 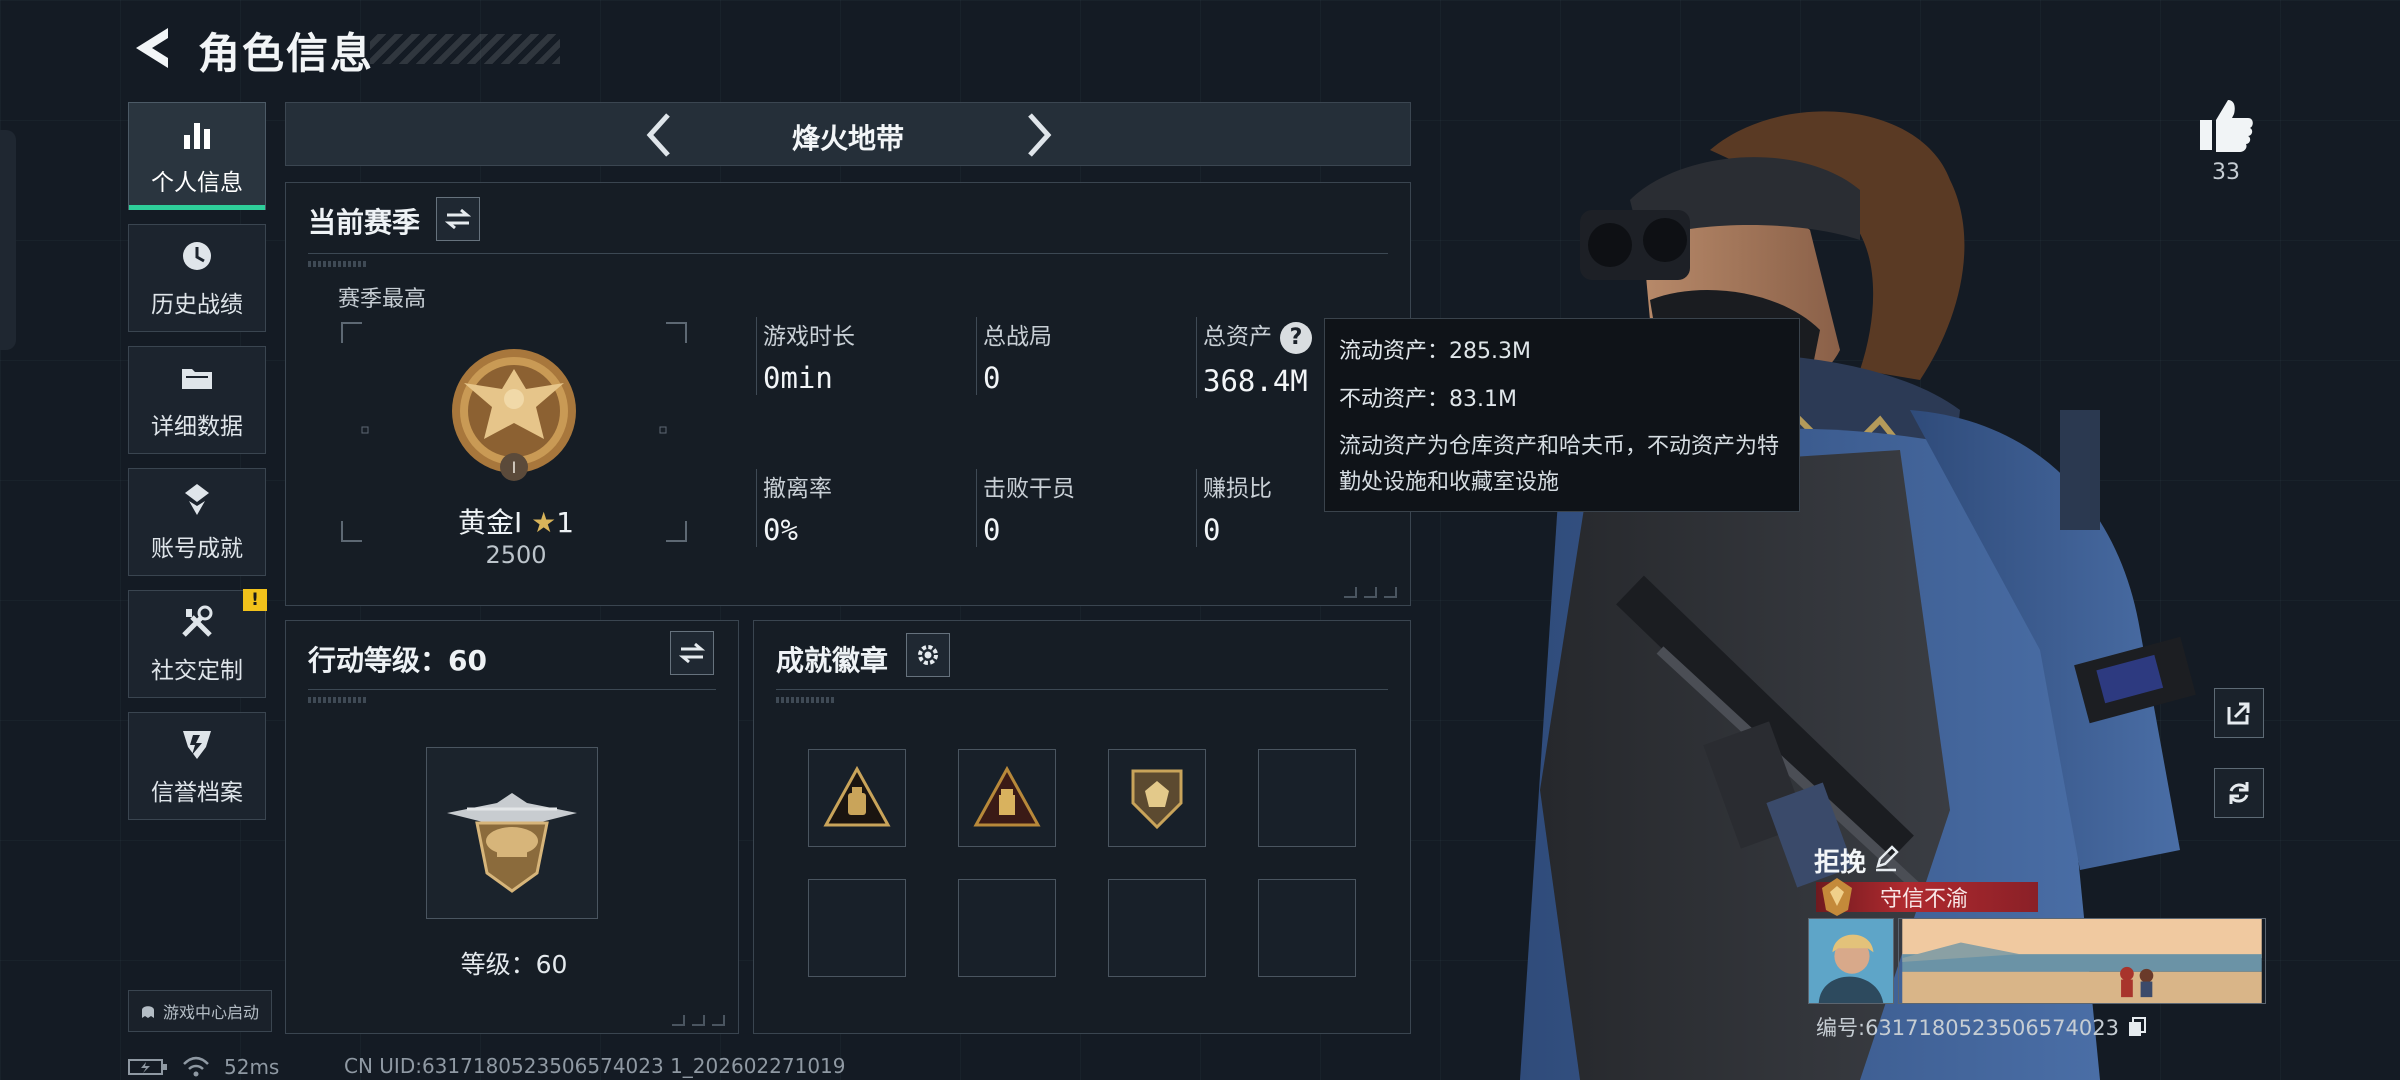 I want to click on mode-selector: 烽火地带, so click(x=848, y=134).